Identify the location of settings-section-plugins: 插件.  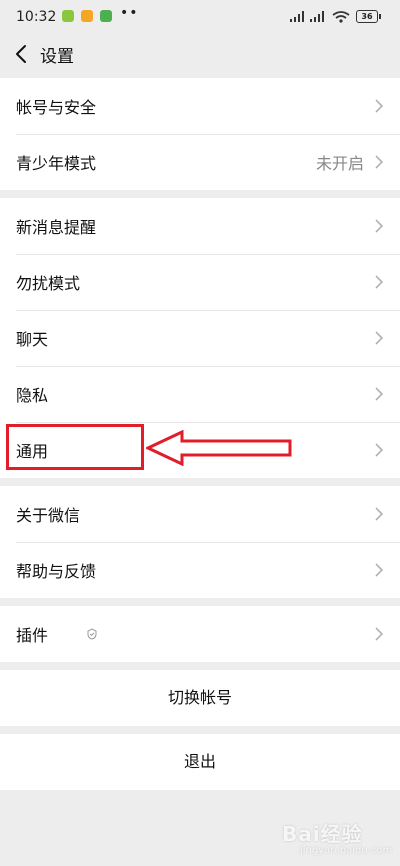
(200, 634).